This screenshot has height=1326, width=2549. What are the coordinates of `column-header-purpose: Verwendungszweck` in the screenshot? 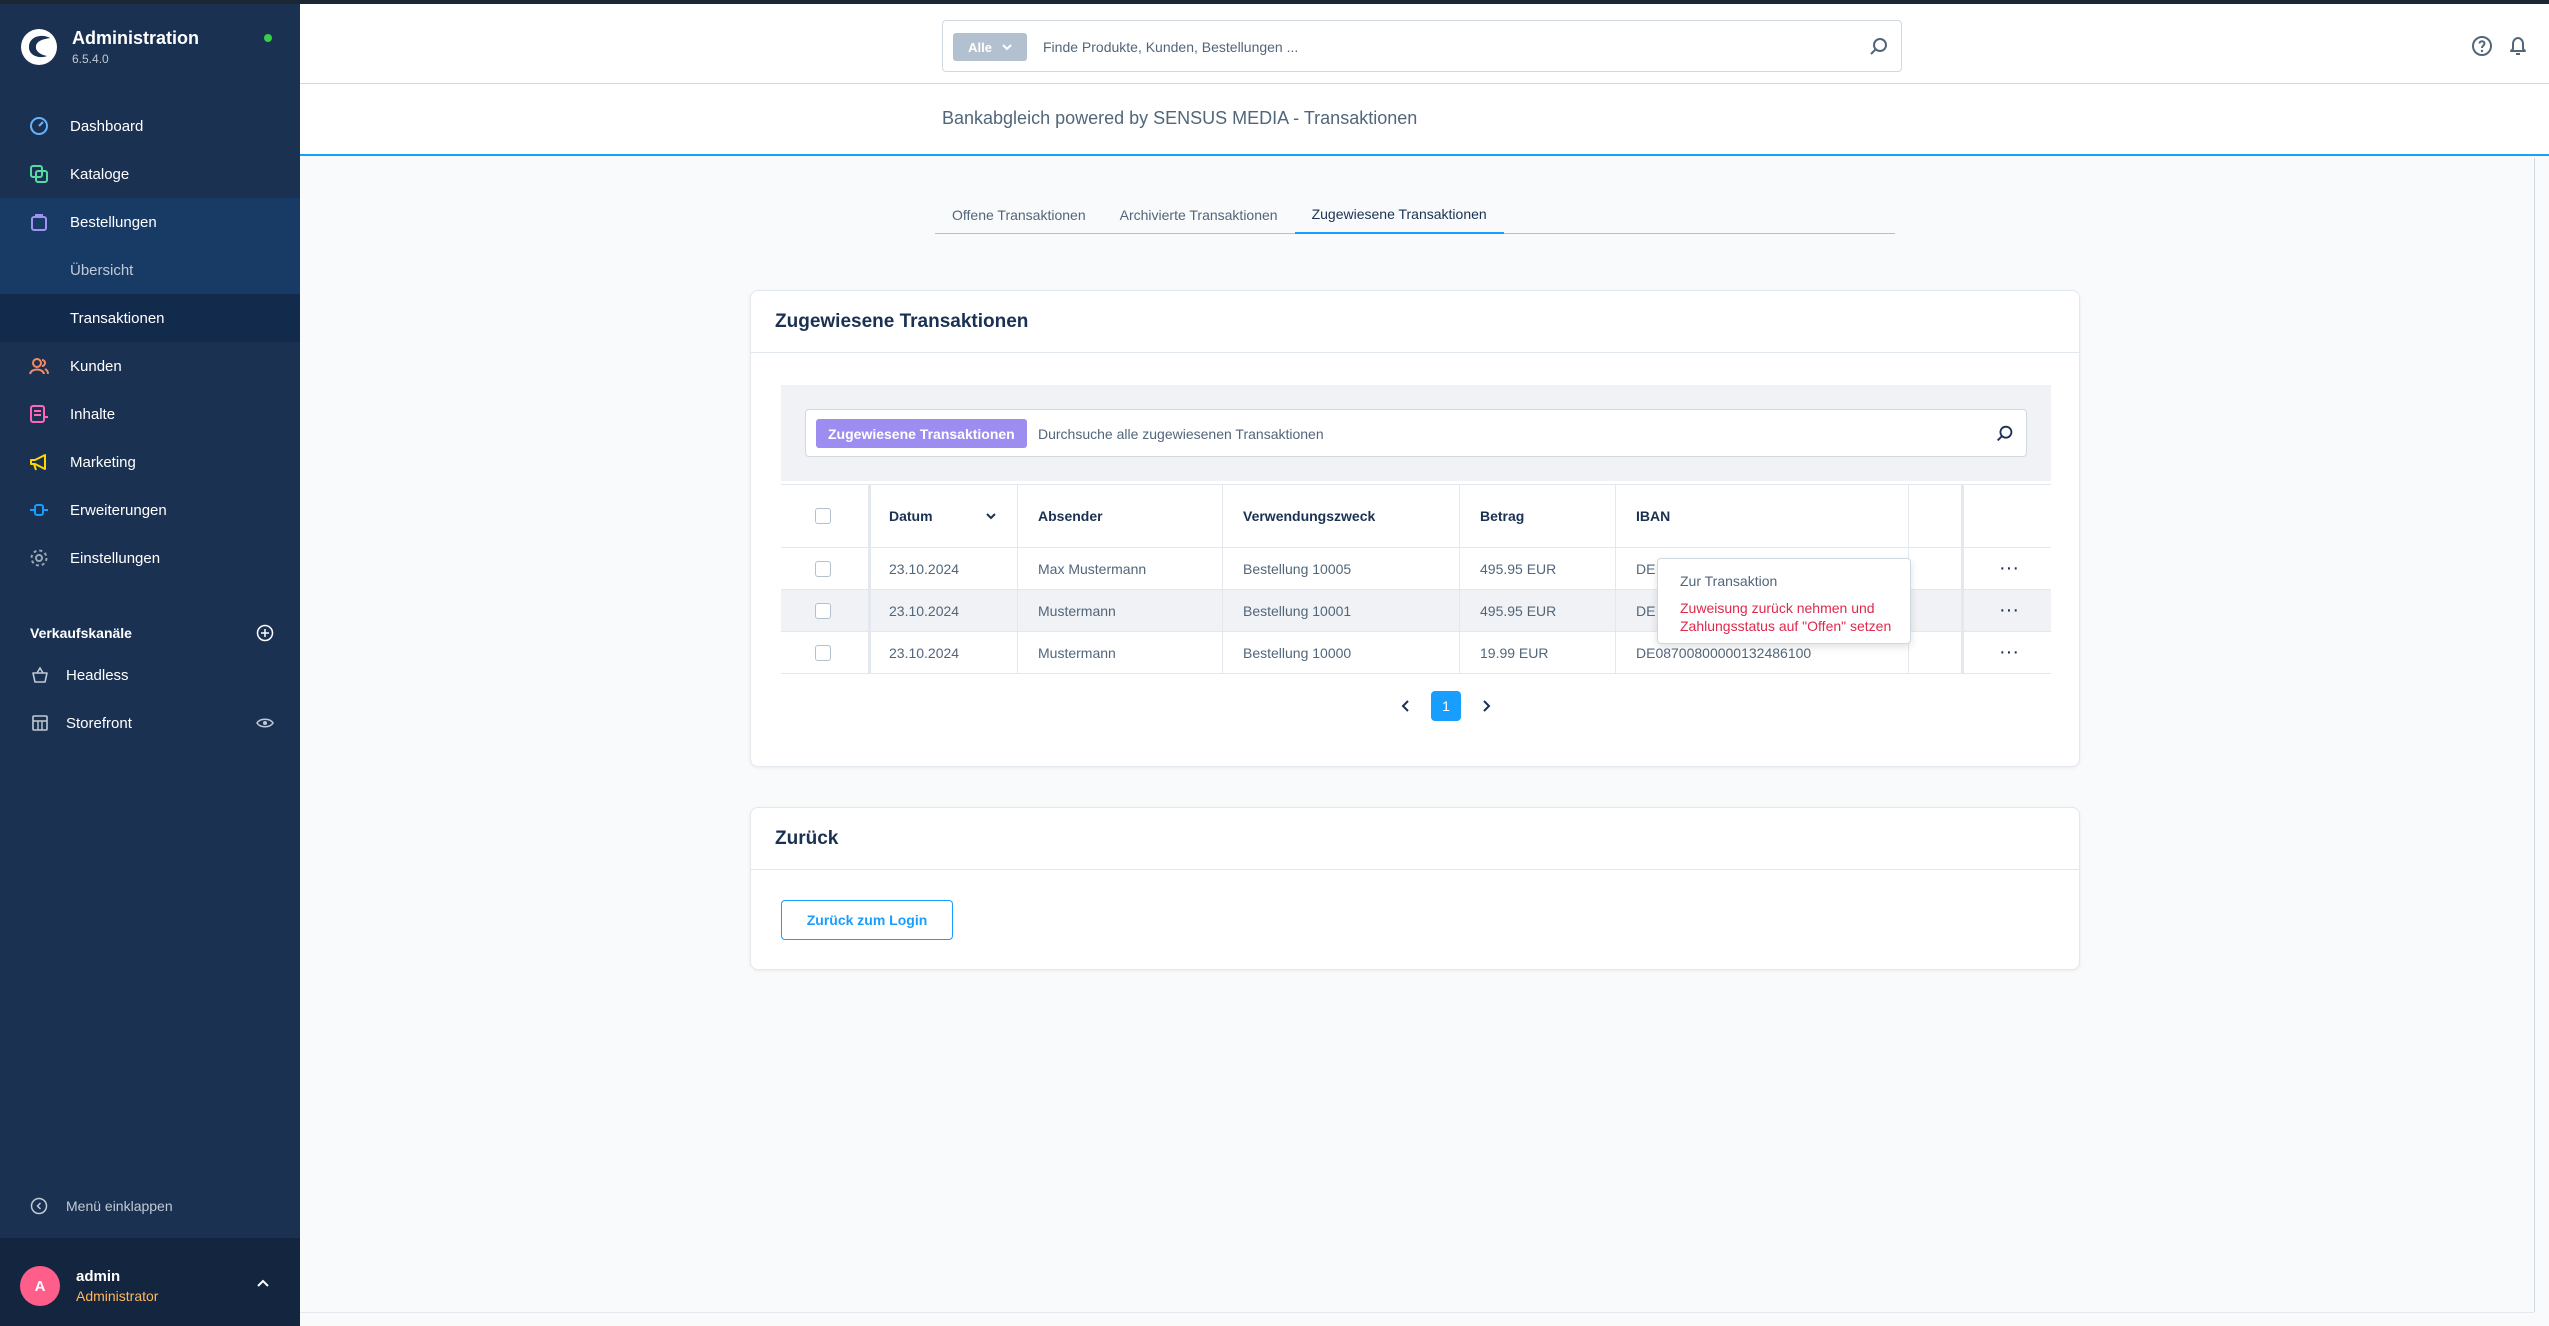 It's located at (1309, 516).